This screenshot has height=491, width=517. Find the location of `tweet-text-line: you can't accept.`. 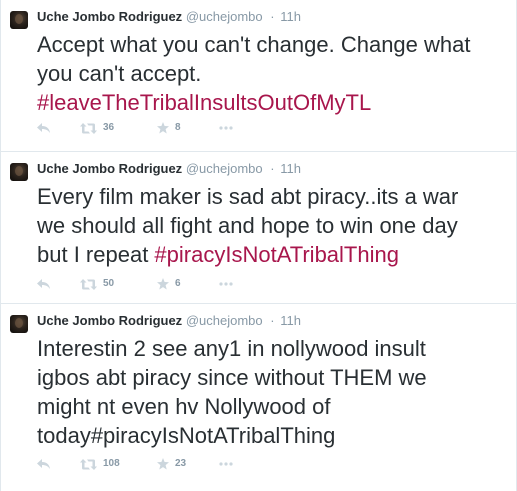

tweet-text-line: you can't accept. is located at coordinates (275, 73).